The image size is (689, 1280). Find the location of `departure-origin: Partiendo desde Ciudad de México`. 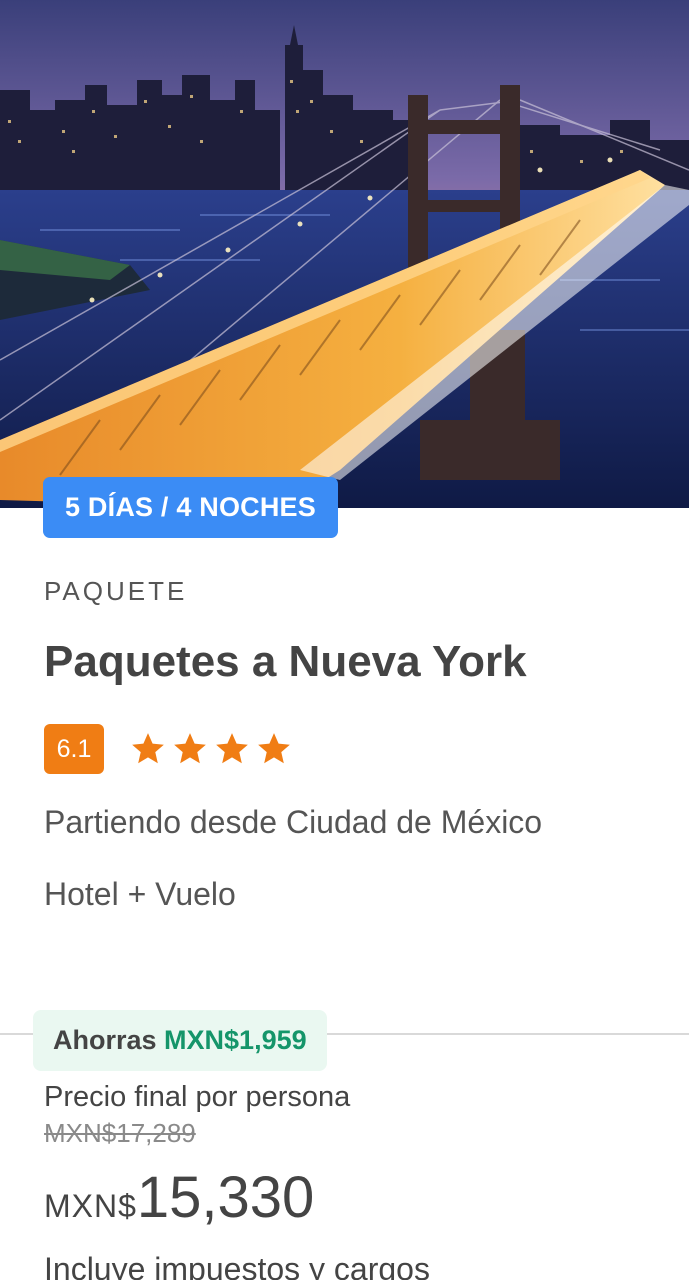

departure-origin: Partiendo desde Ciudad de México is located at coordinates (293, 822).